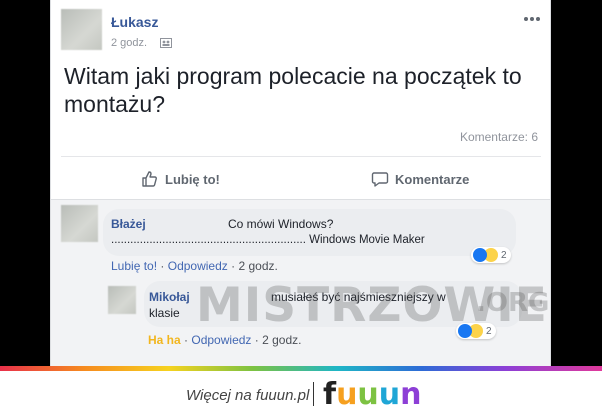  Describe the element at coordinates (358, 297) in the screenshot. I see `reply-text-line: musiałeś być najśmieszniejszy w` at that location.